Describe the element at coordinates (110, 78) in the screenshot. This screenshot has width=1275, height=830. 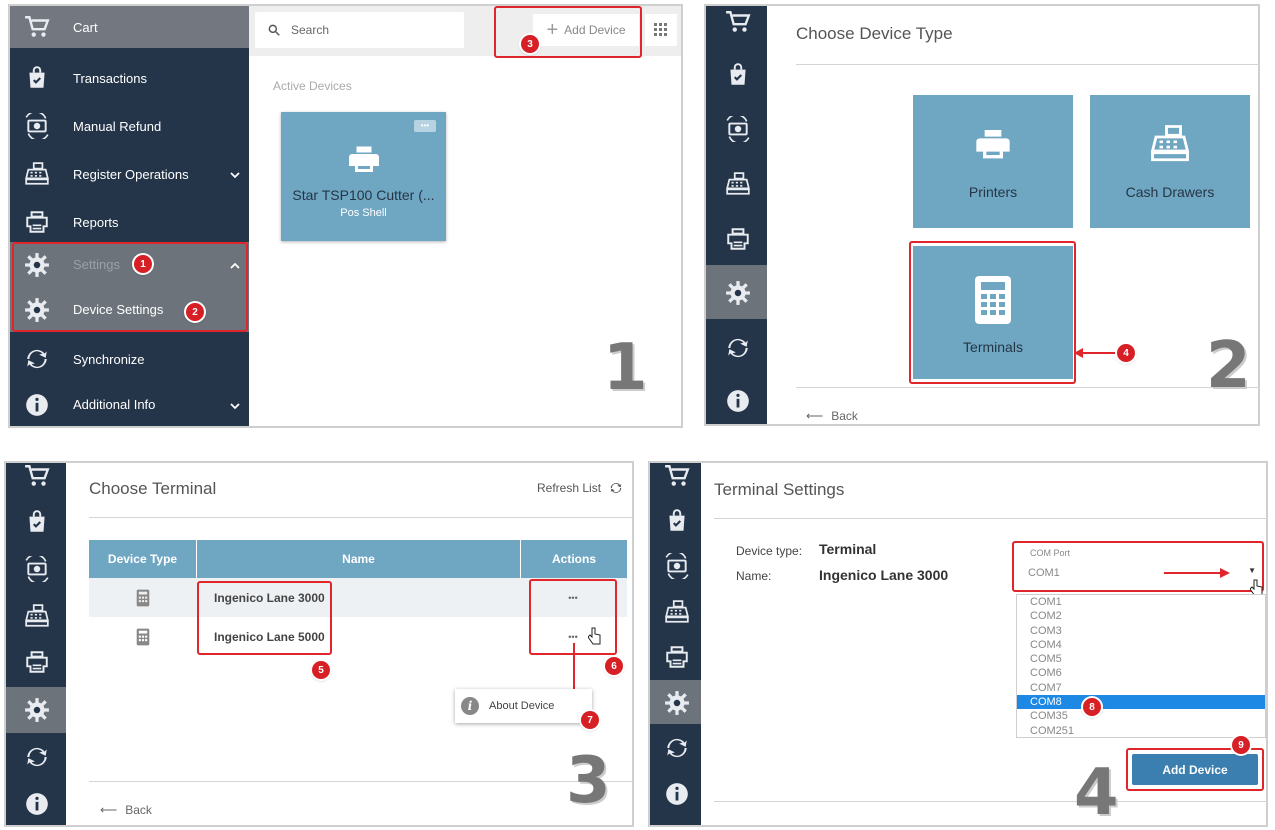
I see `sidebar-item-label: Transactions` at that location.